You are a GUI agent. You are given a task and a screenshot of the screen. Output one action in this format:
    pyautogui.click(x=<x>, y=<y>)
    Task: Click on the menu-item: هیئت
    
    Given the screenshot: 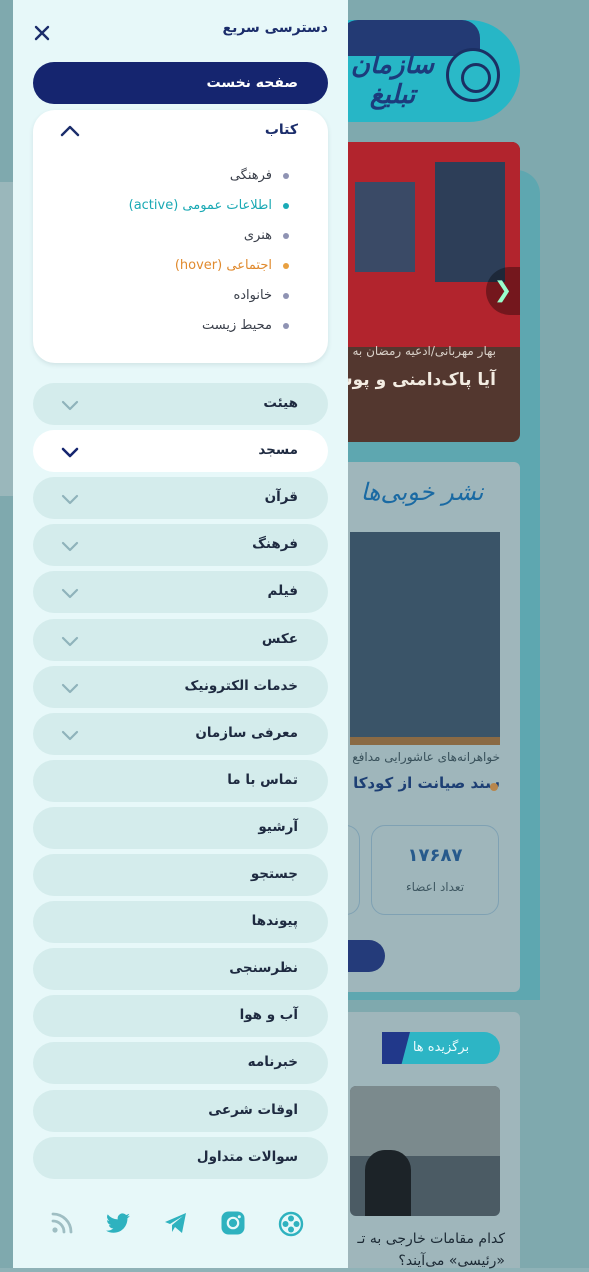 What is the action you would take?
    pyautogui.click(x=180, y=404)
    